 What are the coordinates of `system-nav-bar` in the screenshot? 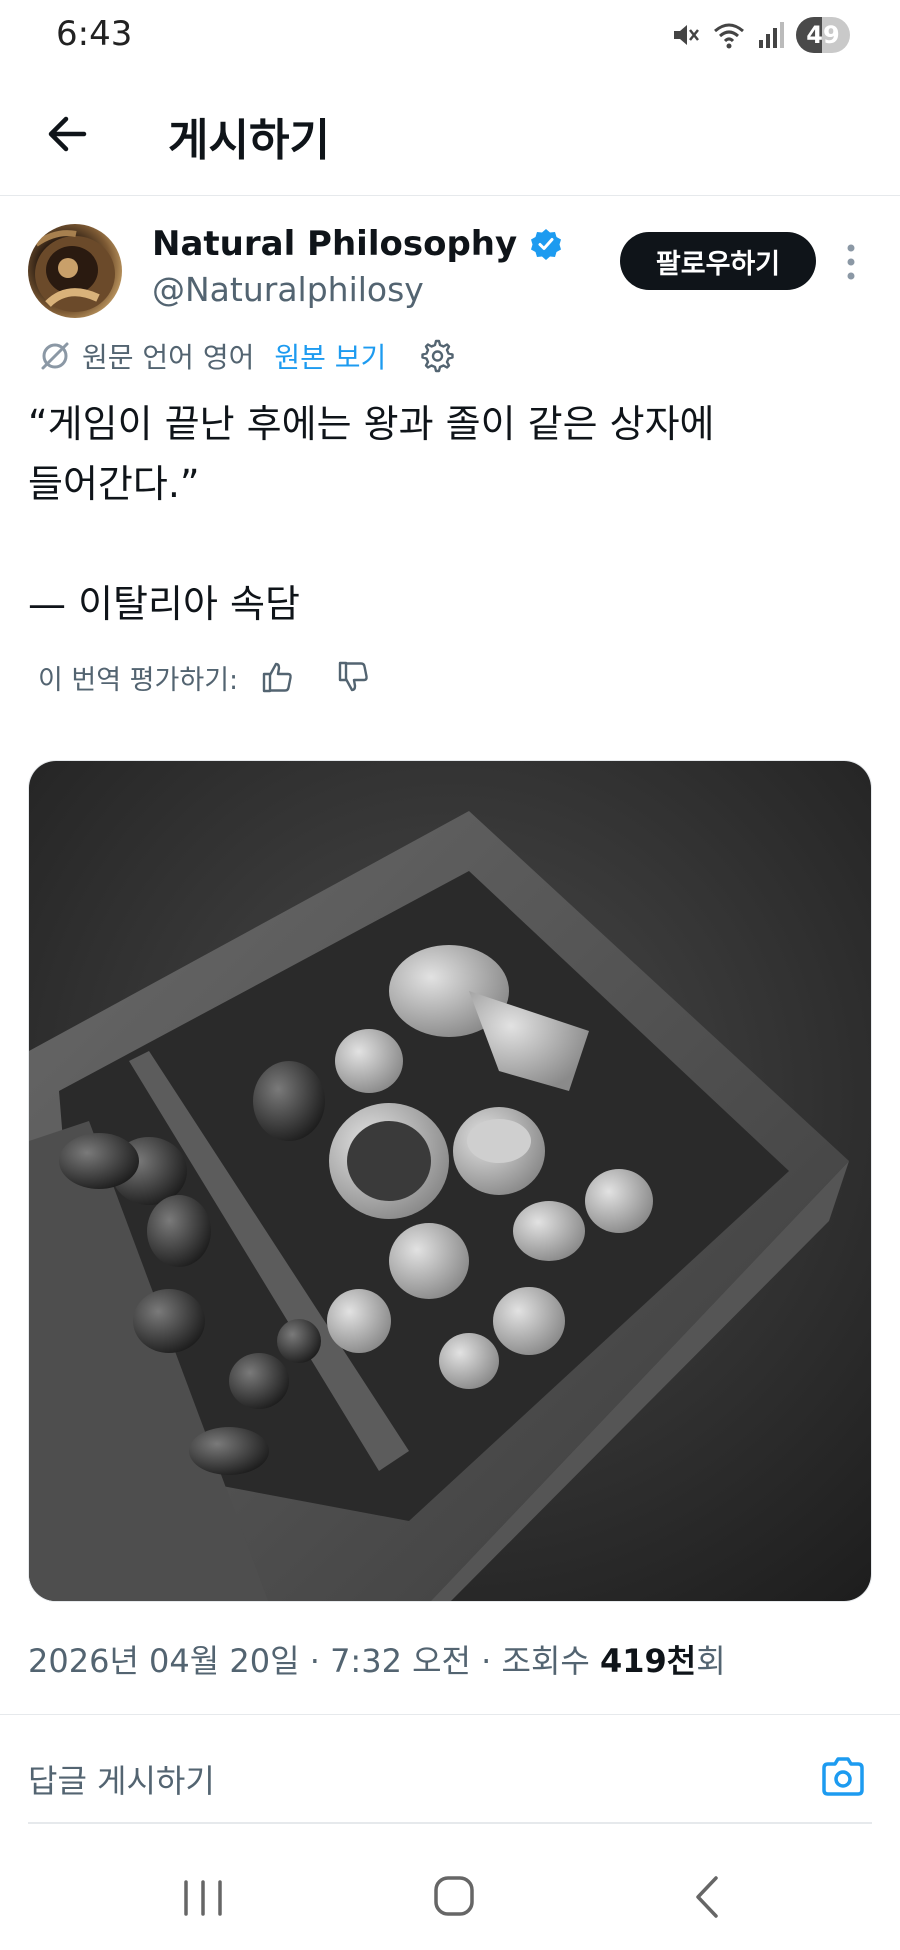 It's located at (450, 1895).